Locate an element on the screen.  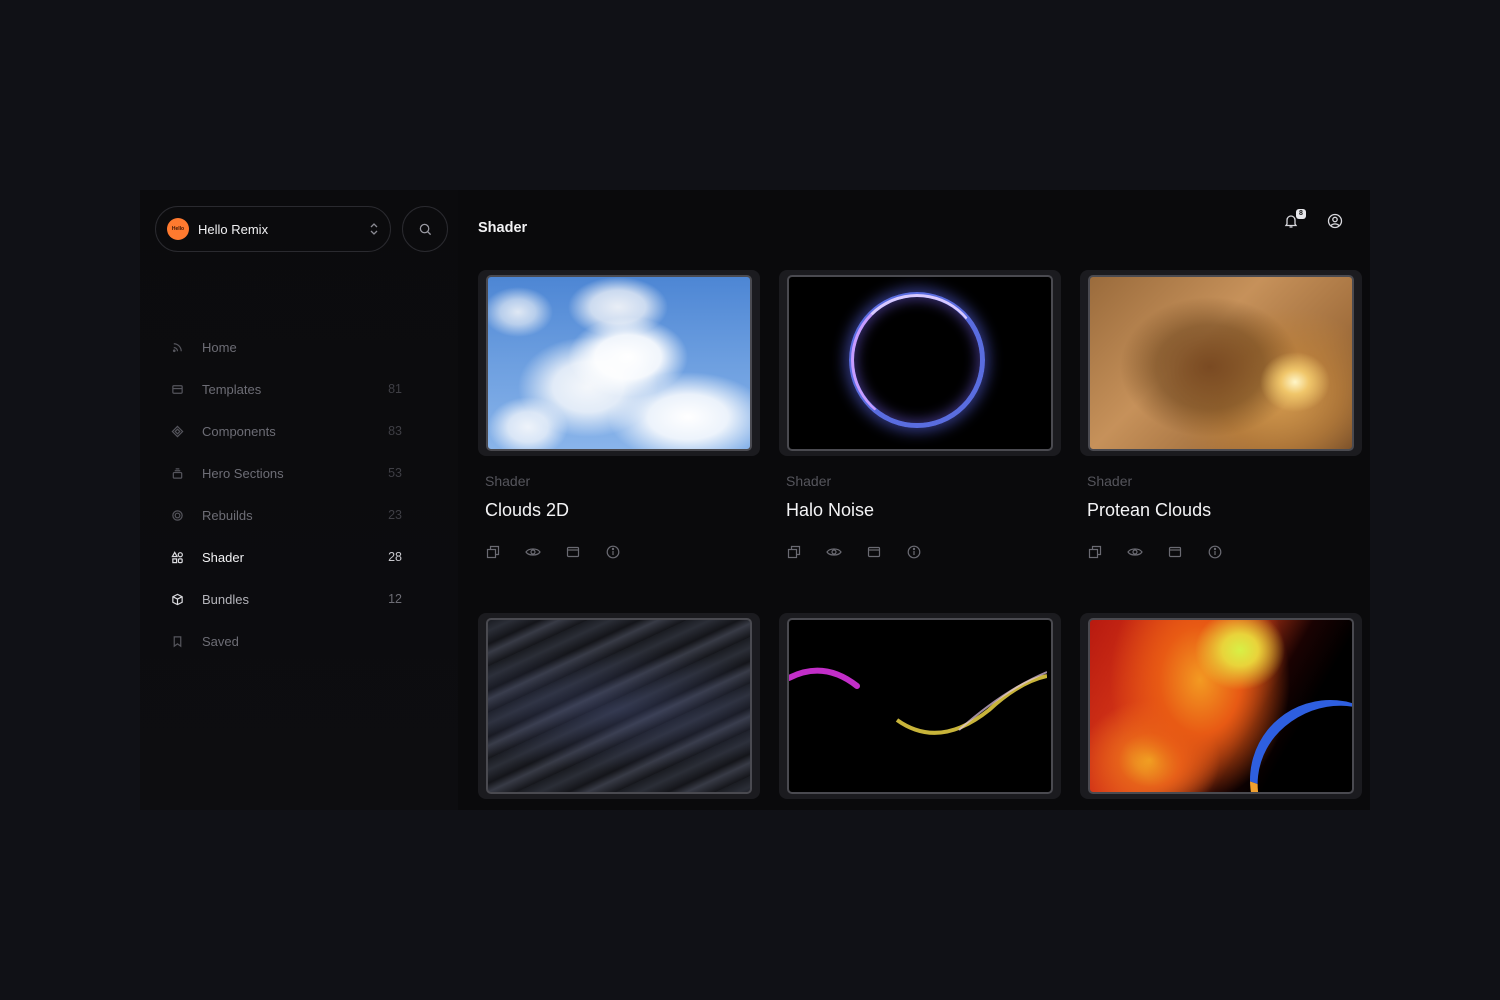
chevron-up-down-icon is located at coordinates (374, 229).